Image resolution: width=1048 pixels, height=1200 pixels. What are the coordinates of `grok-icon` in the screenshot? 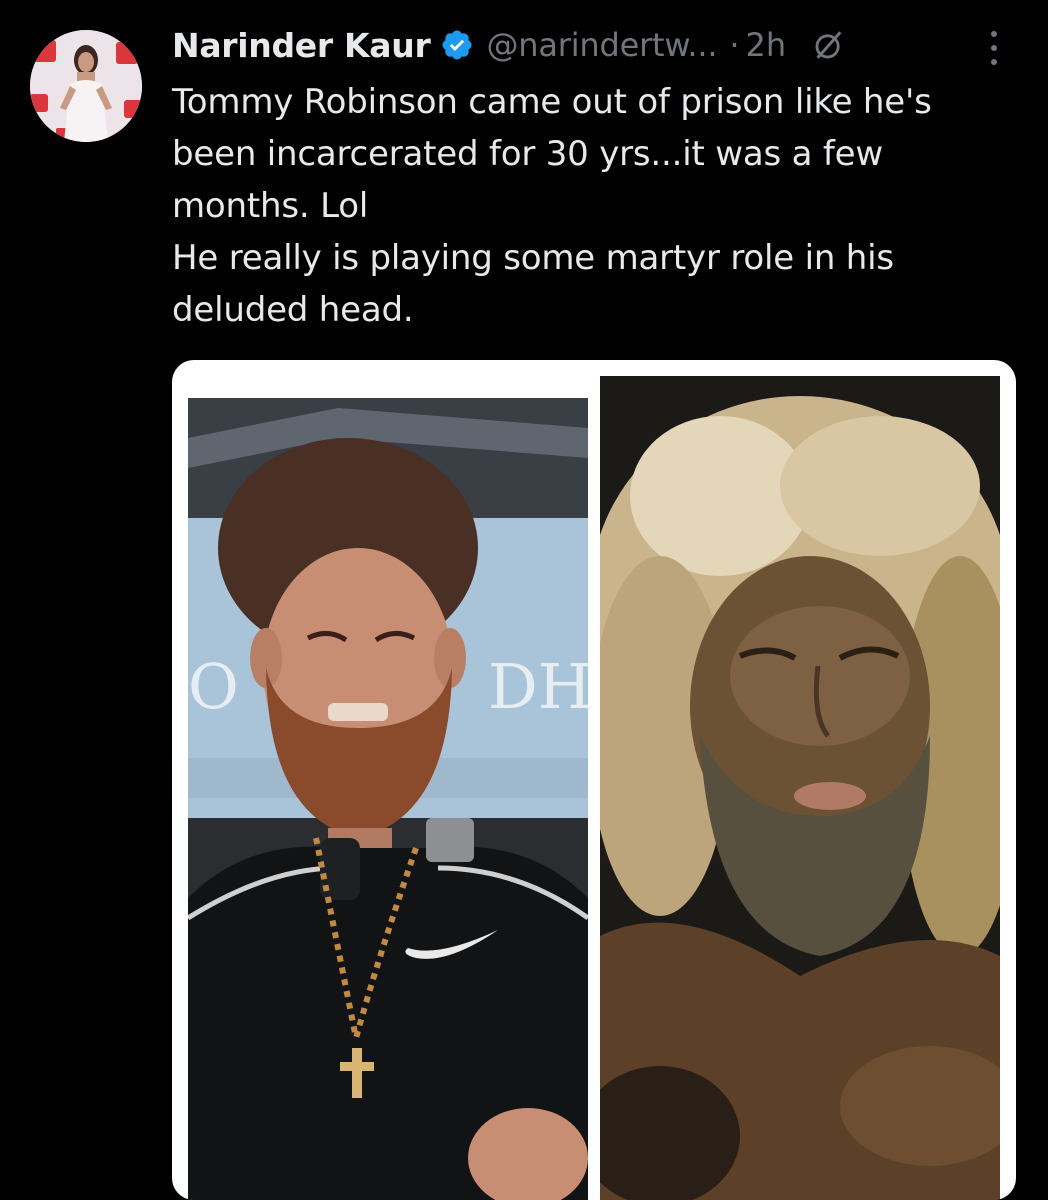 It's located at (829, 45).